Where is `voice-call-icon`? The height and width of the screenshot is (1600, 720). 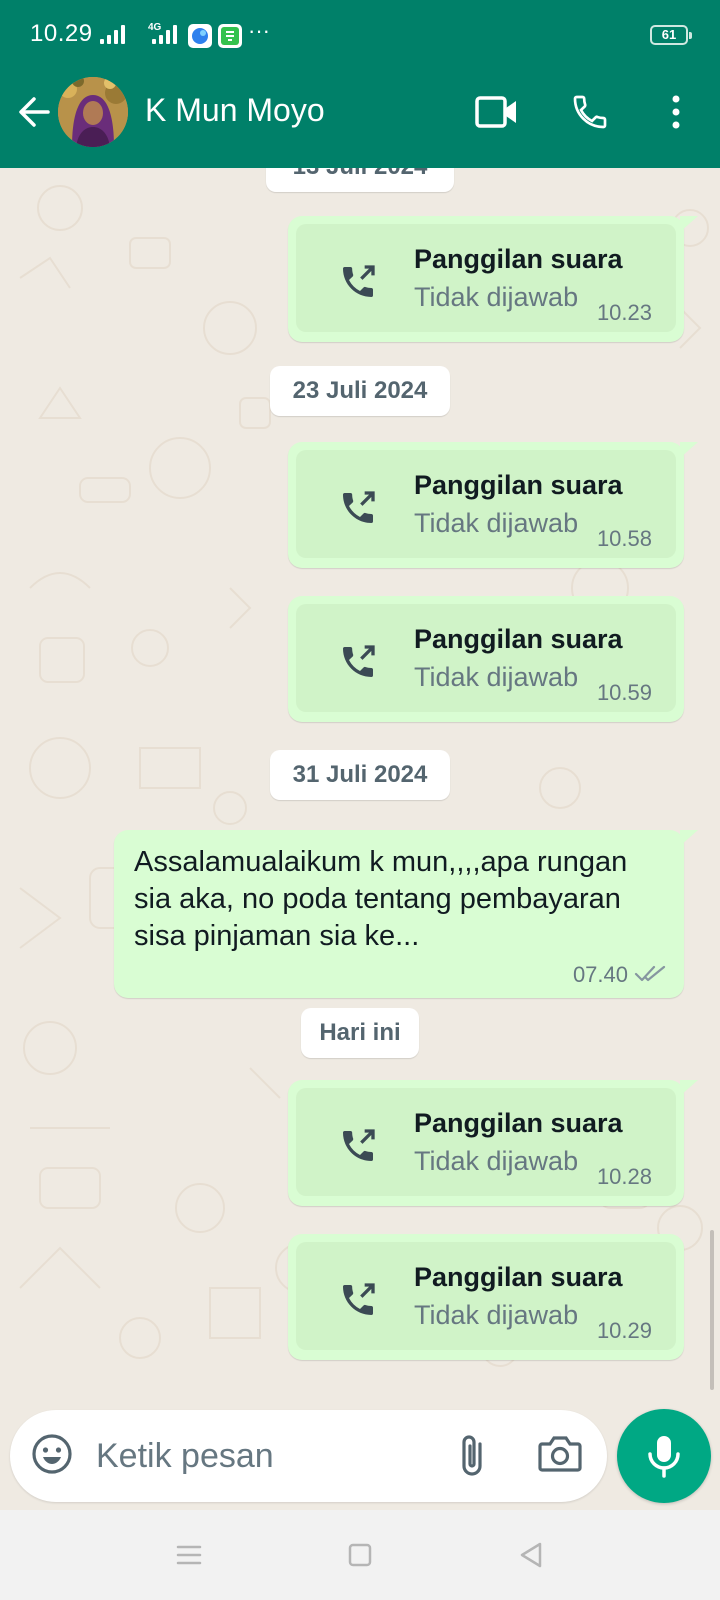 voice-call-icon is located at coordinates (590, 112).